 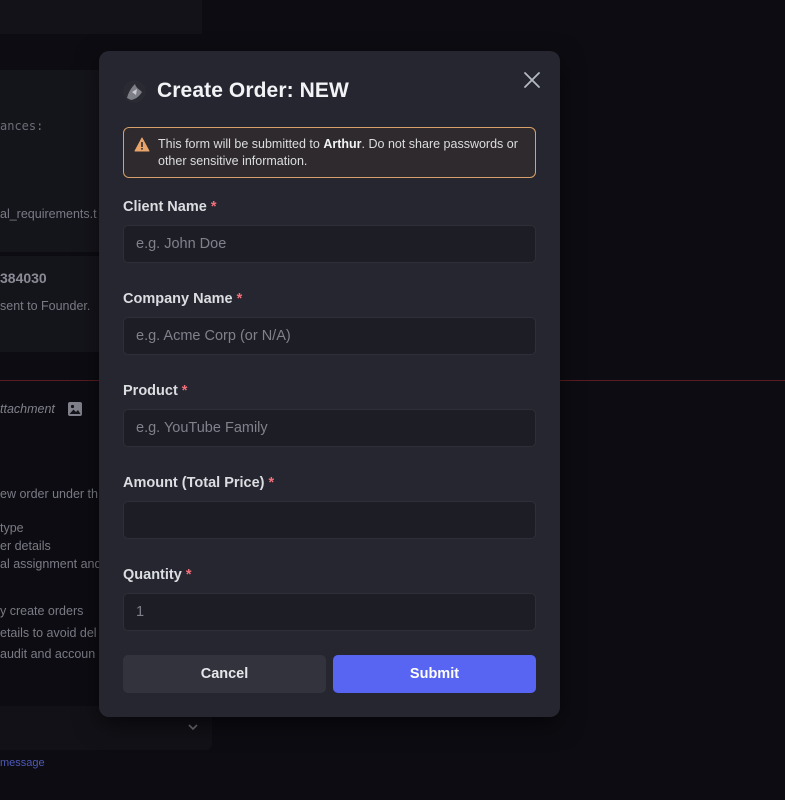 What do you see at coordinates (193, 727) in the screenshot?
I see `chevron-down-icon` at bounding box center [193, 727].